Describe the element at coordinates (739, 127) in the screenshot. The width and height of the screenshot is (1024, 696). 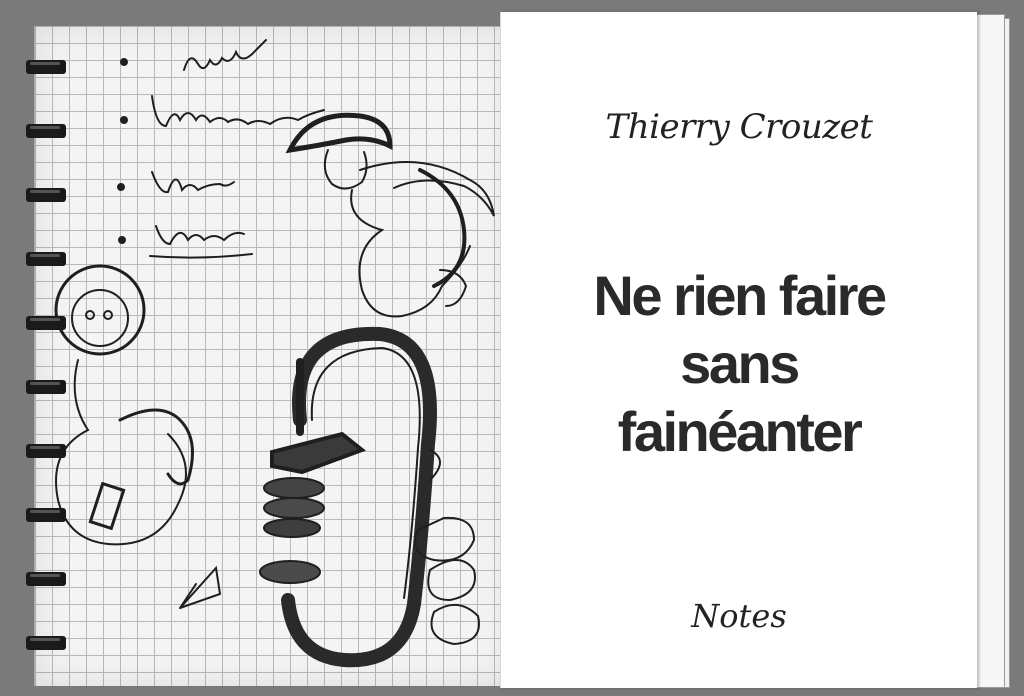
I see `cover-author: Thierry Crouzet` at that location.